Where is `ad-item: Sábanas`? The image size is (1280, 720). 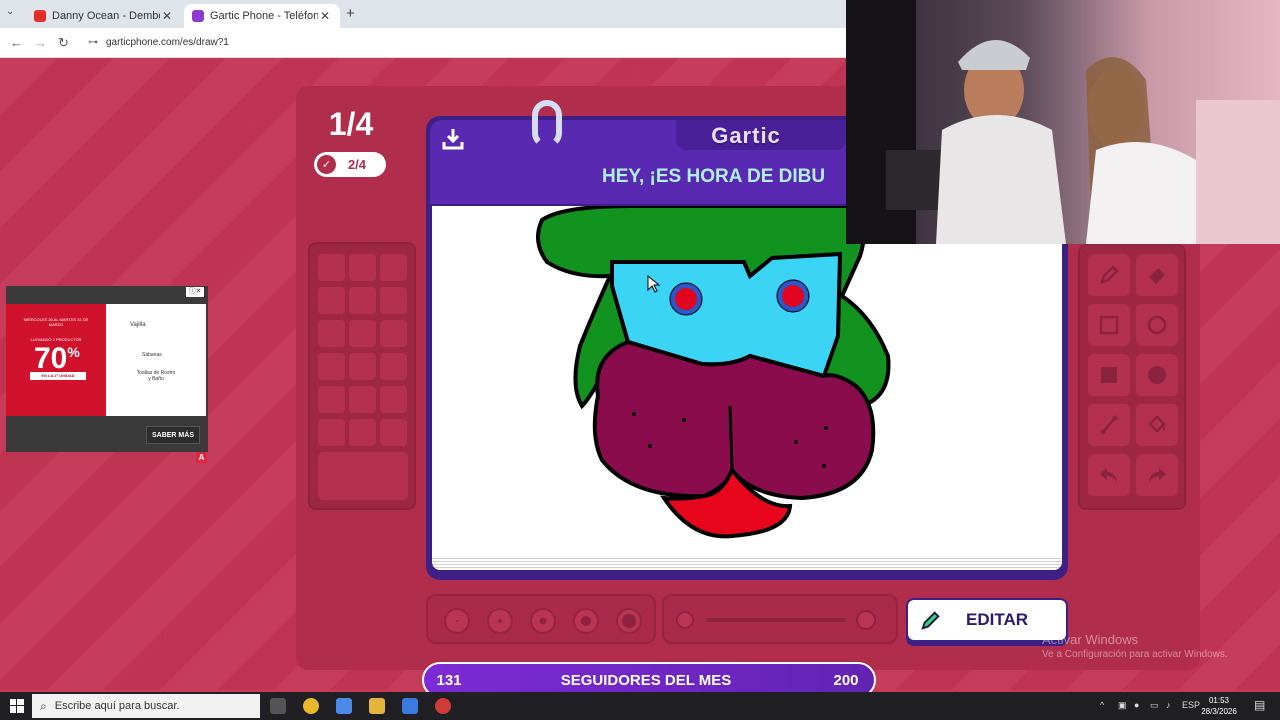 ad-item: Sábanas is located at coordinates (152, 355).